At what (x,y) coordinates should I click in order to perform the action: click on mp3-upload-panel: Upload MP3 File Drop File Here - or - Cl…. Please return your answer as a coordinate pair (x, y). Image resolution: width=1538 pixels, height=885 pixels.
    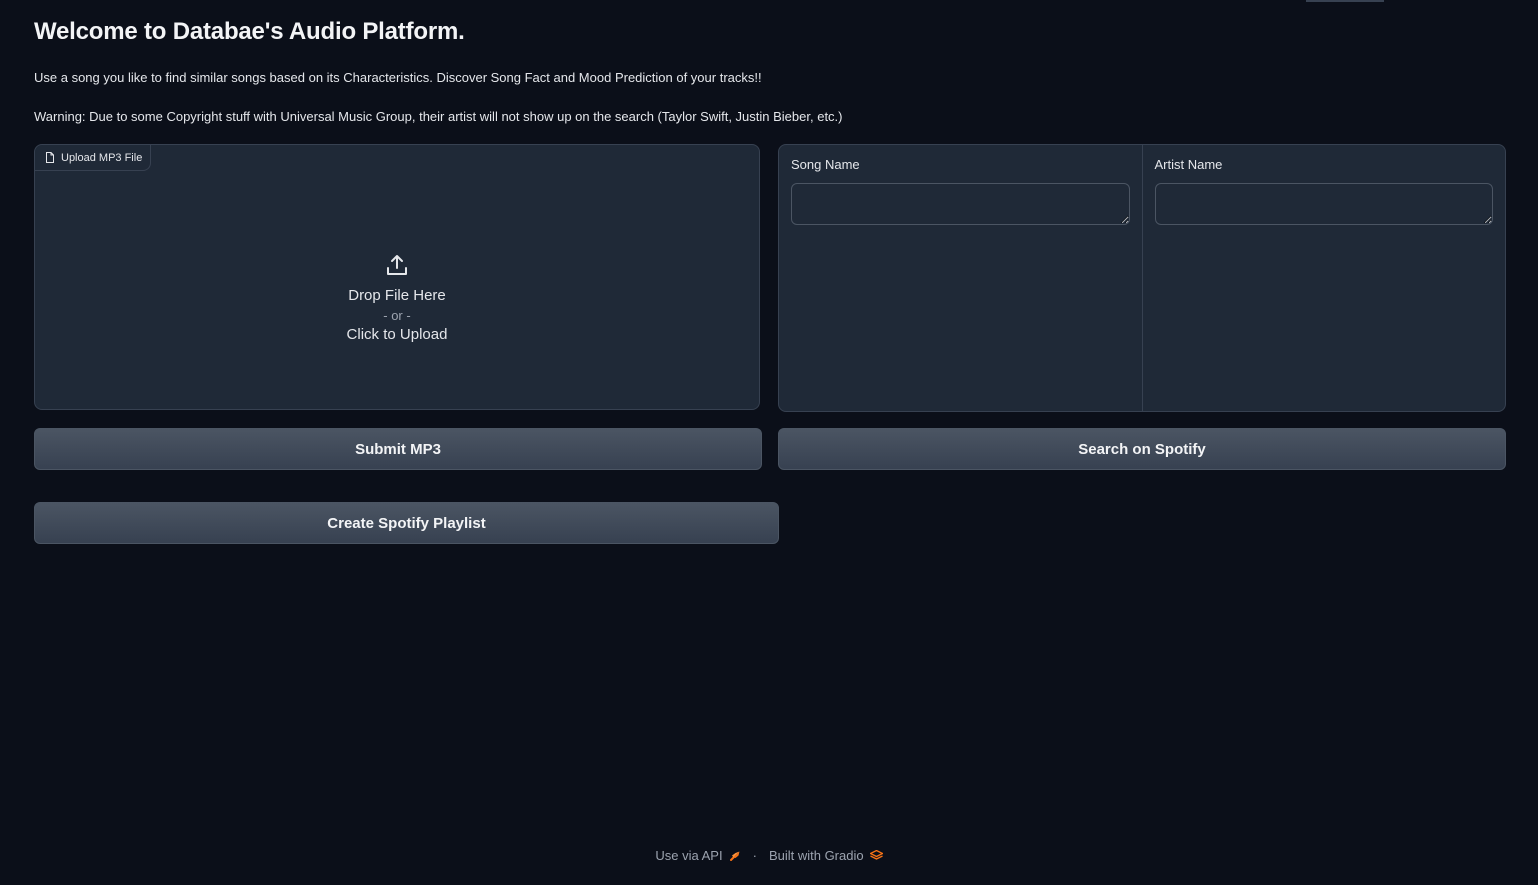
    Looking at the image, I should click on (397, 277).